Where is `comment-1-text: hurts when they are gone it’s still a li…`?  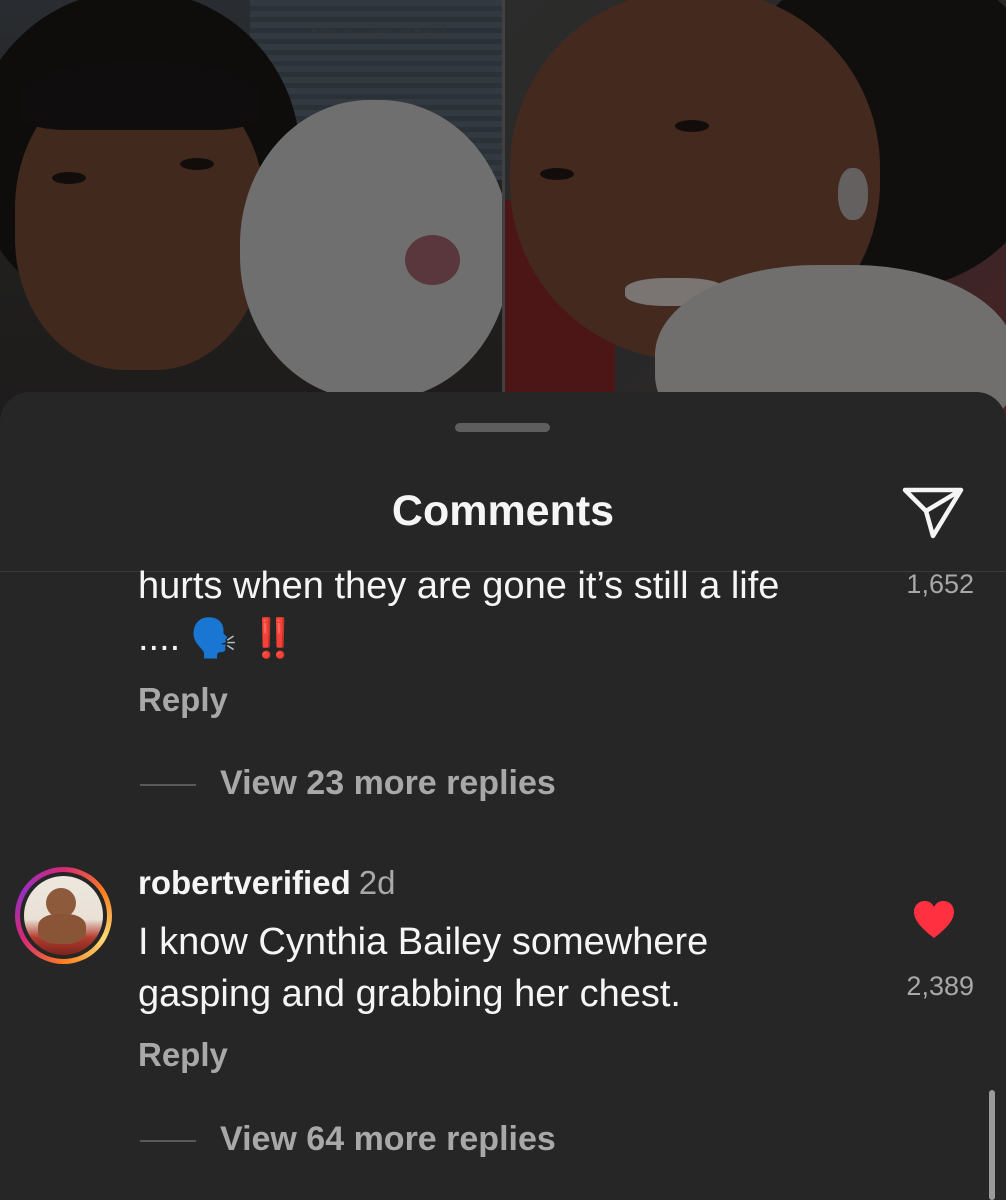 comment-1-text: hurts when they are gone it’s still a li… is located at coordinates (503, 612).